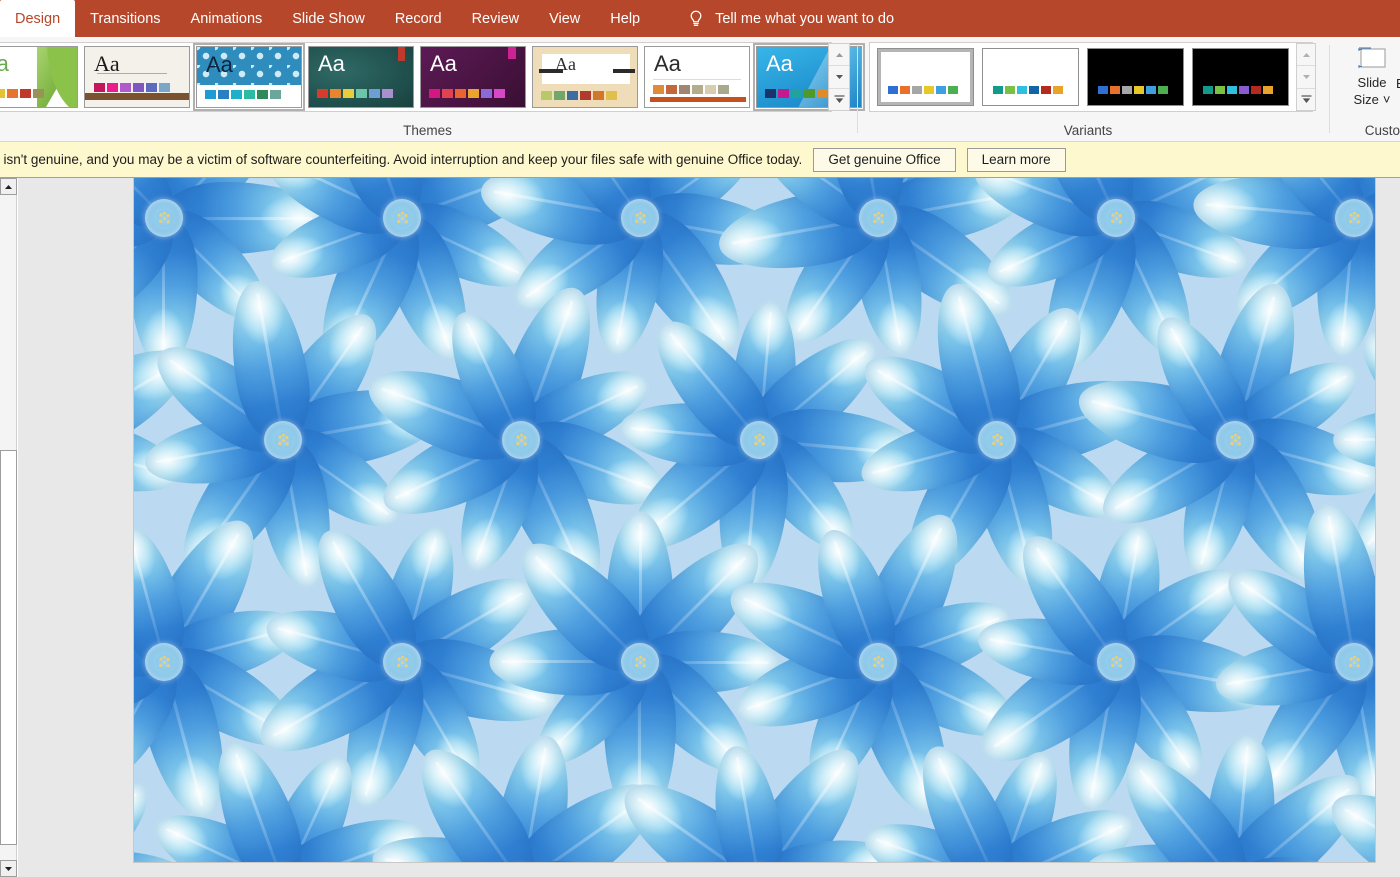 Image resolution: width=1400 pixels, height=877 pixels. What do you see at coordinates (1372, 58) in the screenshot?
I see `slide-size-icon` at bounding box center [1372, 58].